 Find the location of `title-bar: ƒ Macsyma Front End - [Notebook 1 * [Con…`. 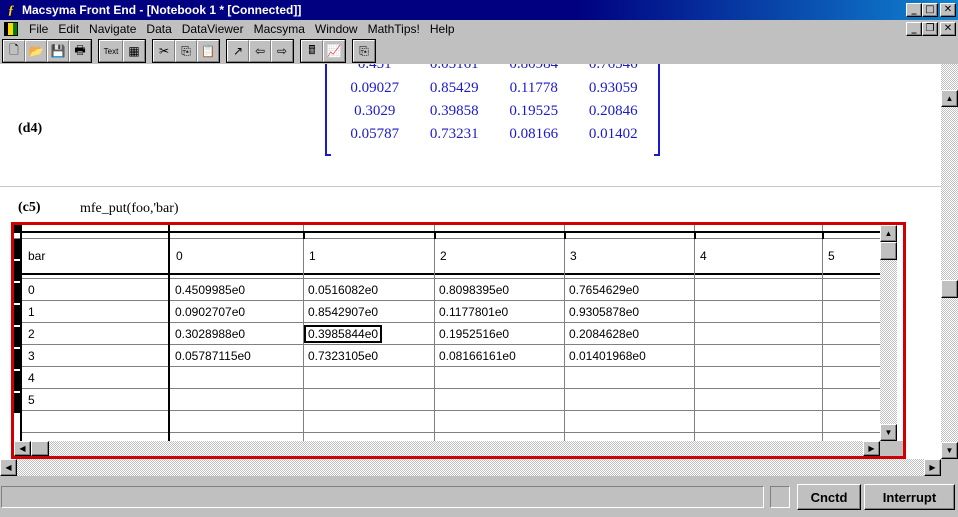

title-bar: ƒ Macsyma Front End - [Notebook 1 * [Con… is located at coordinates (479, 10).